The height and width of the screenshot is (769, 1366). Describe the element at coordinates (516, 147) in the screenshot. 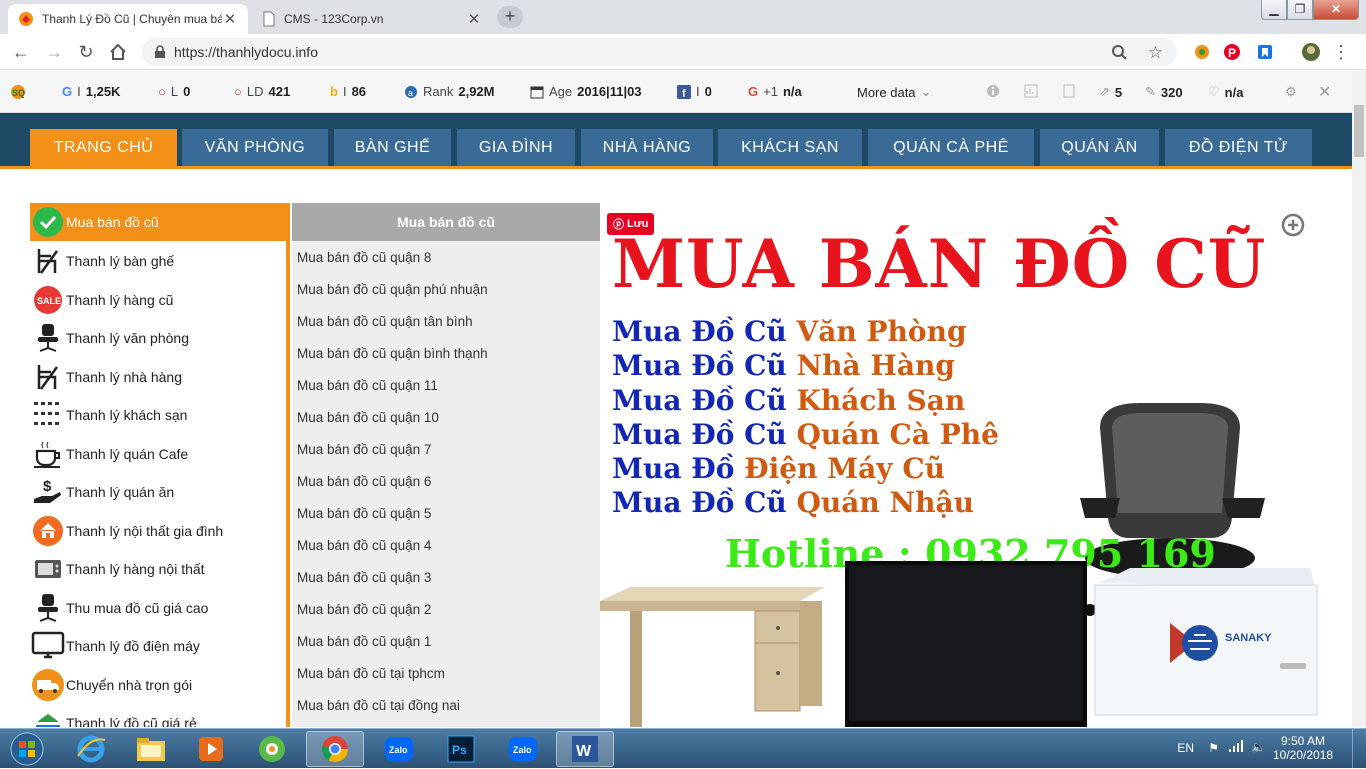

I see `nav-gia-dinh: GIA ĐÌNH` at that location.